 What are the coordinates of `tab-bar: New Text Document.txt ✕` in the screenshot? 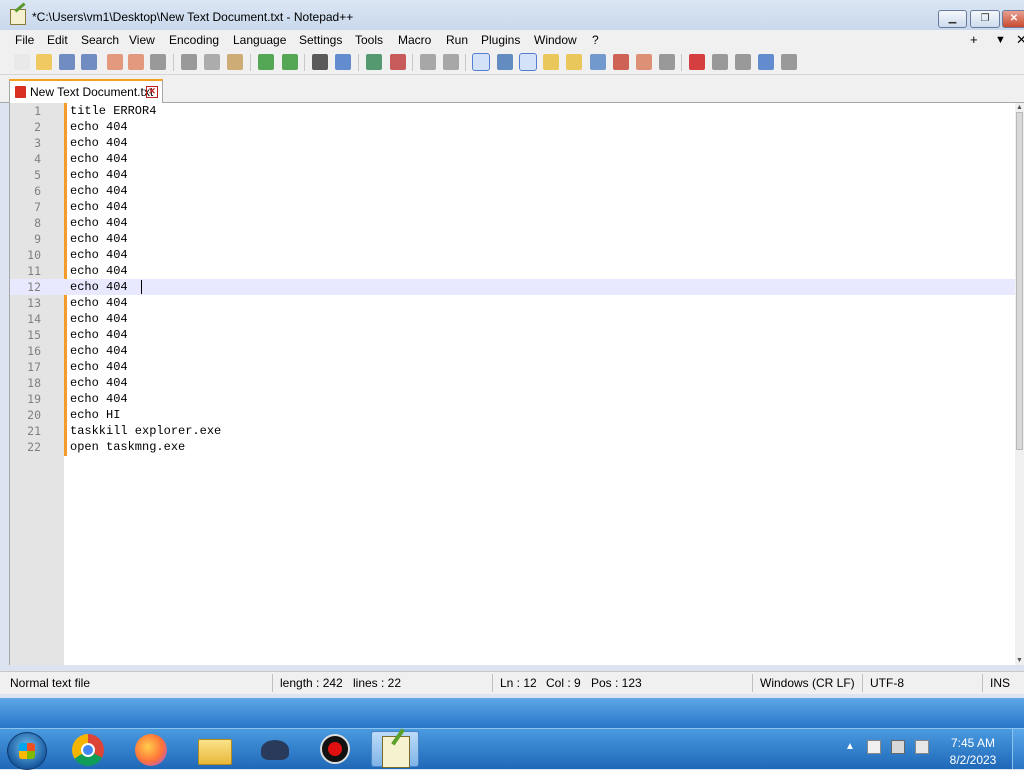 It's located at (512, 89).